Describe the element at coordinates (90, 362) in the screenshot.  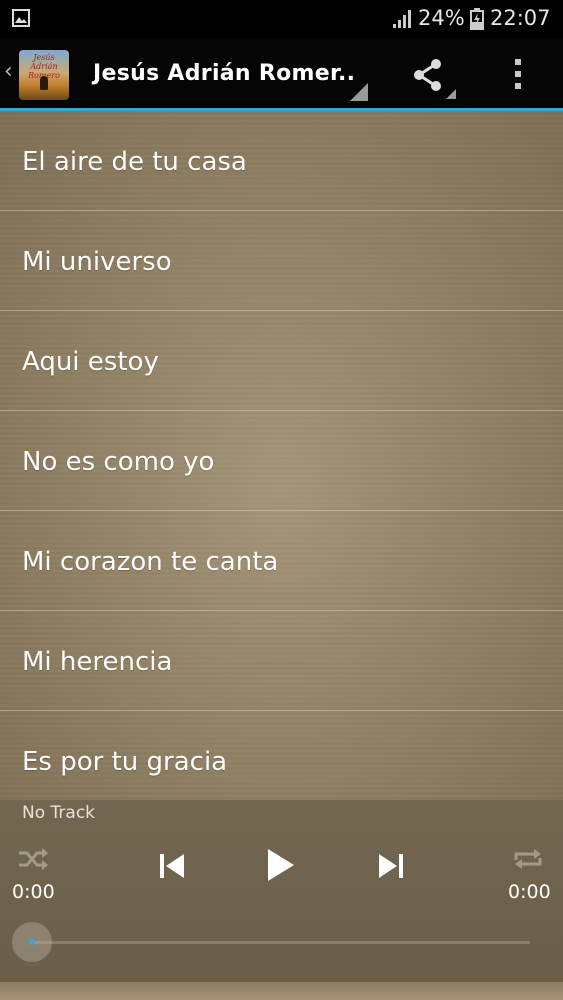
I see `track-title: Aqui estoy` at that location.